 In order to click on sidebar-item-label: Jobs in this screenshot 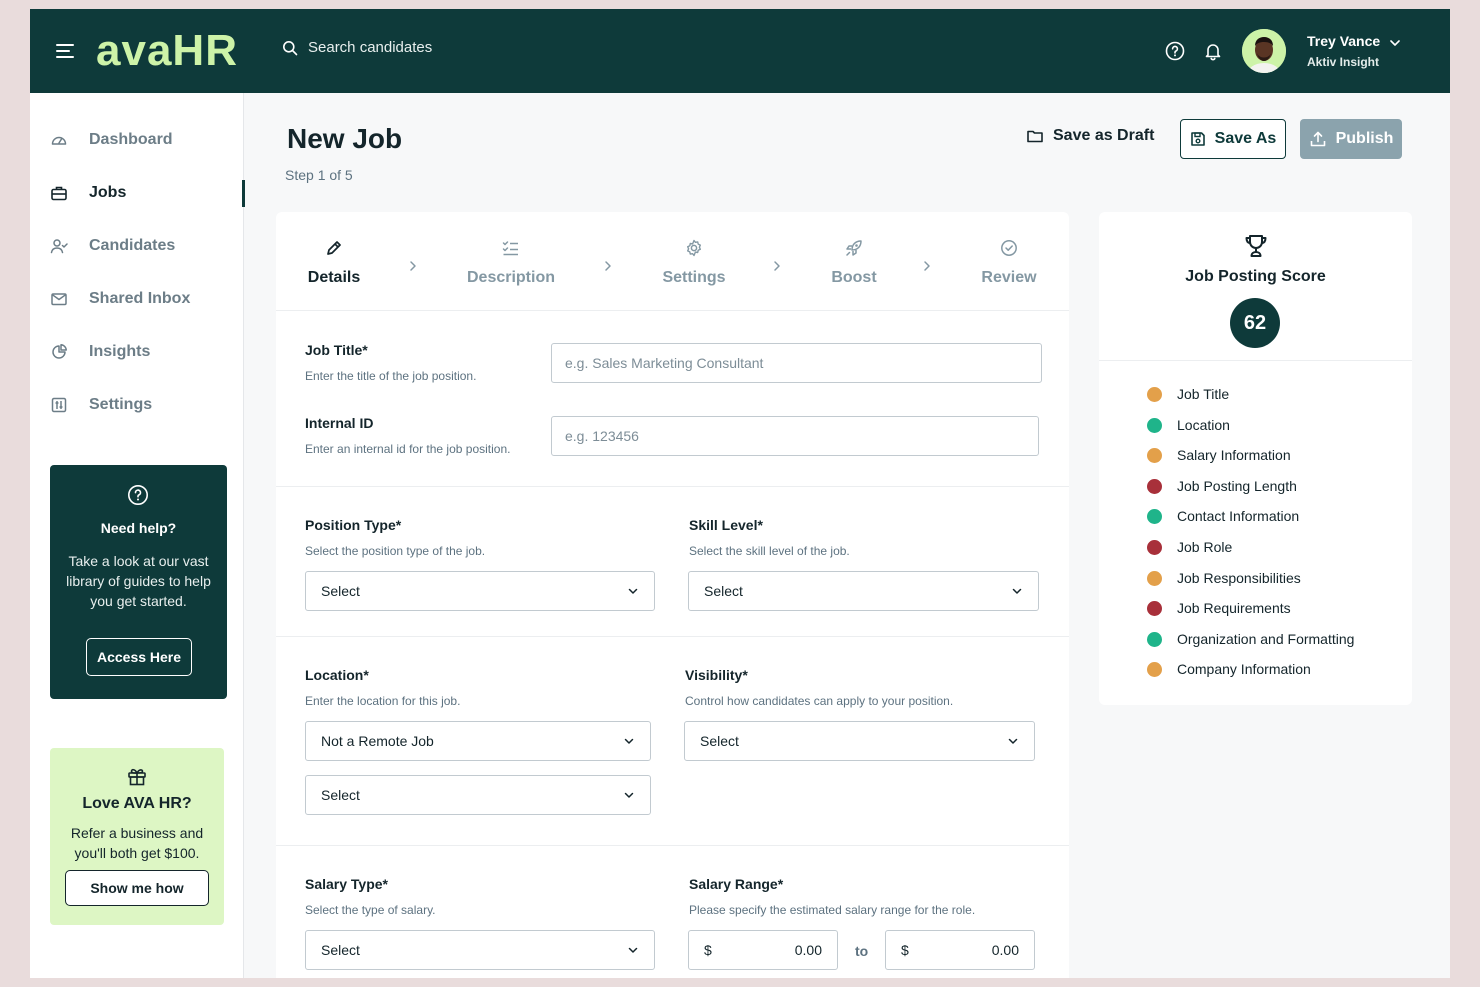, I will do `click(108, 192)`.